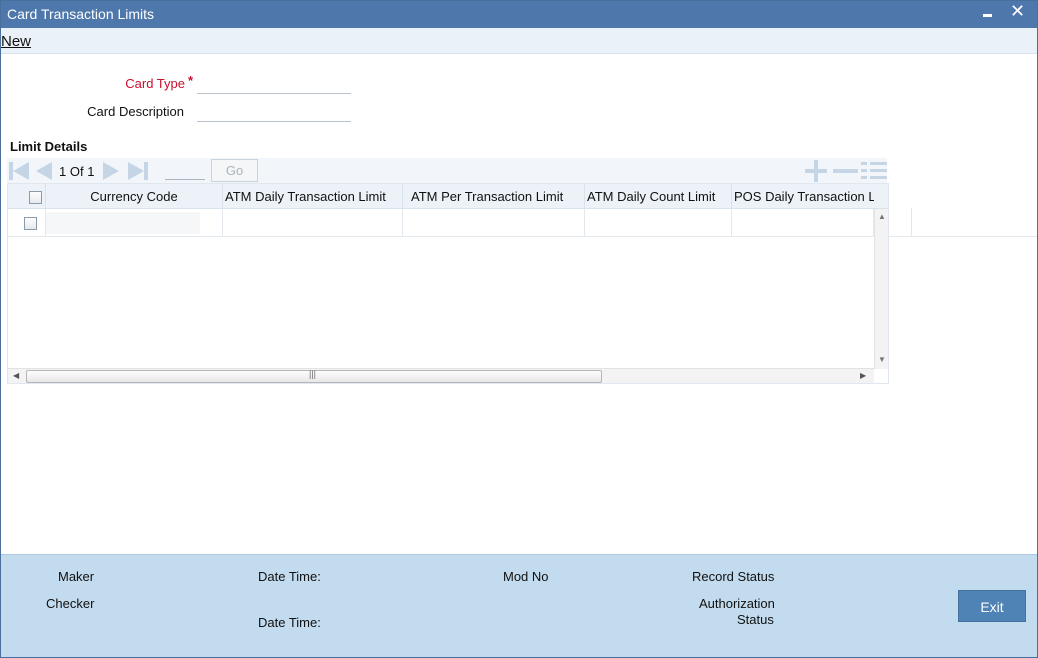 Image resolution: width=1038 pixels, height=658 pixels. I want to click on go-button: Go, so click(234, 170).